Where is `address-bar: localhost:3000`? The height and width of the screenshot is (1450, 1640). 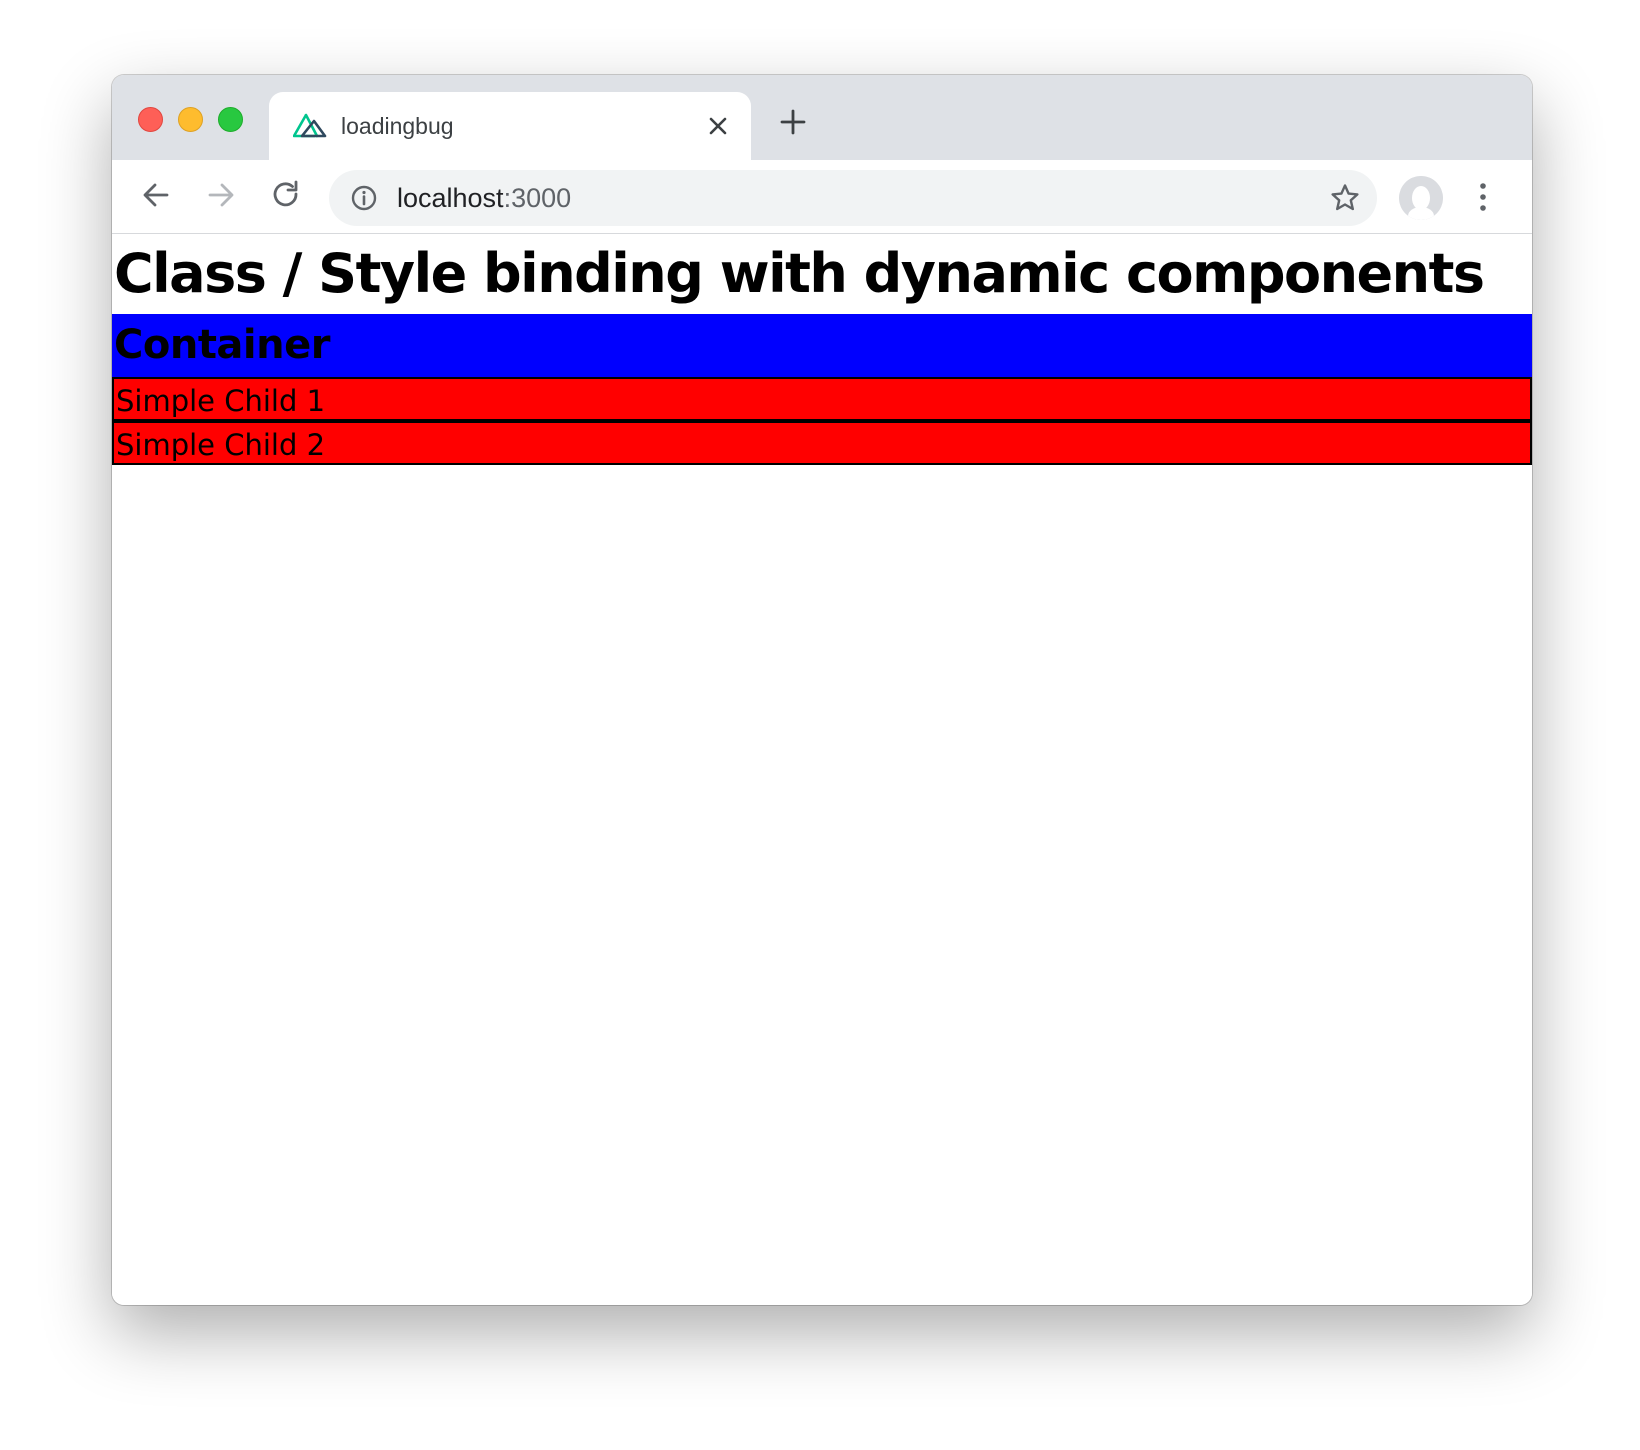
address-bar: localhost:3000 is located at coordinates (853, 198).